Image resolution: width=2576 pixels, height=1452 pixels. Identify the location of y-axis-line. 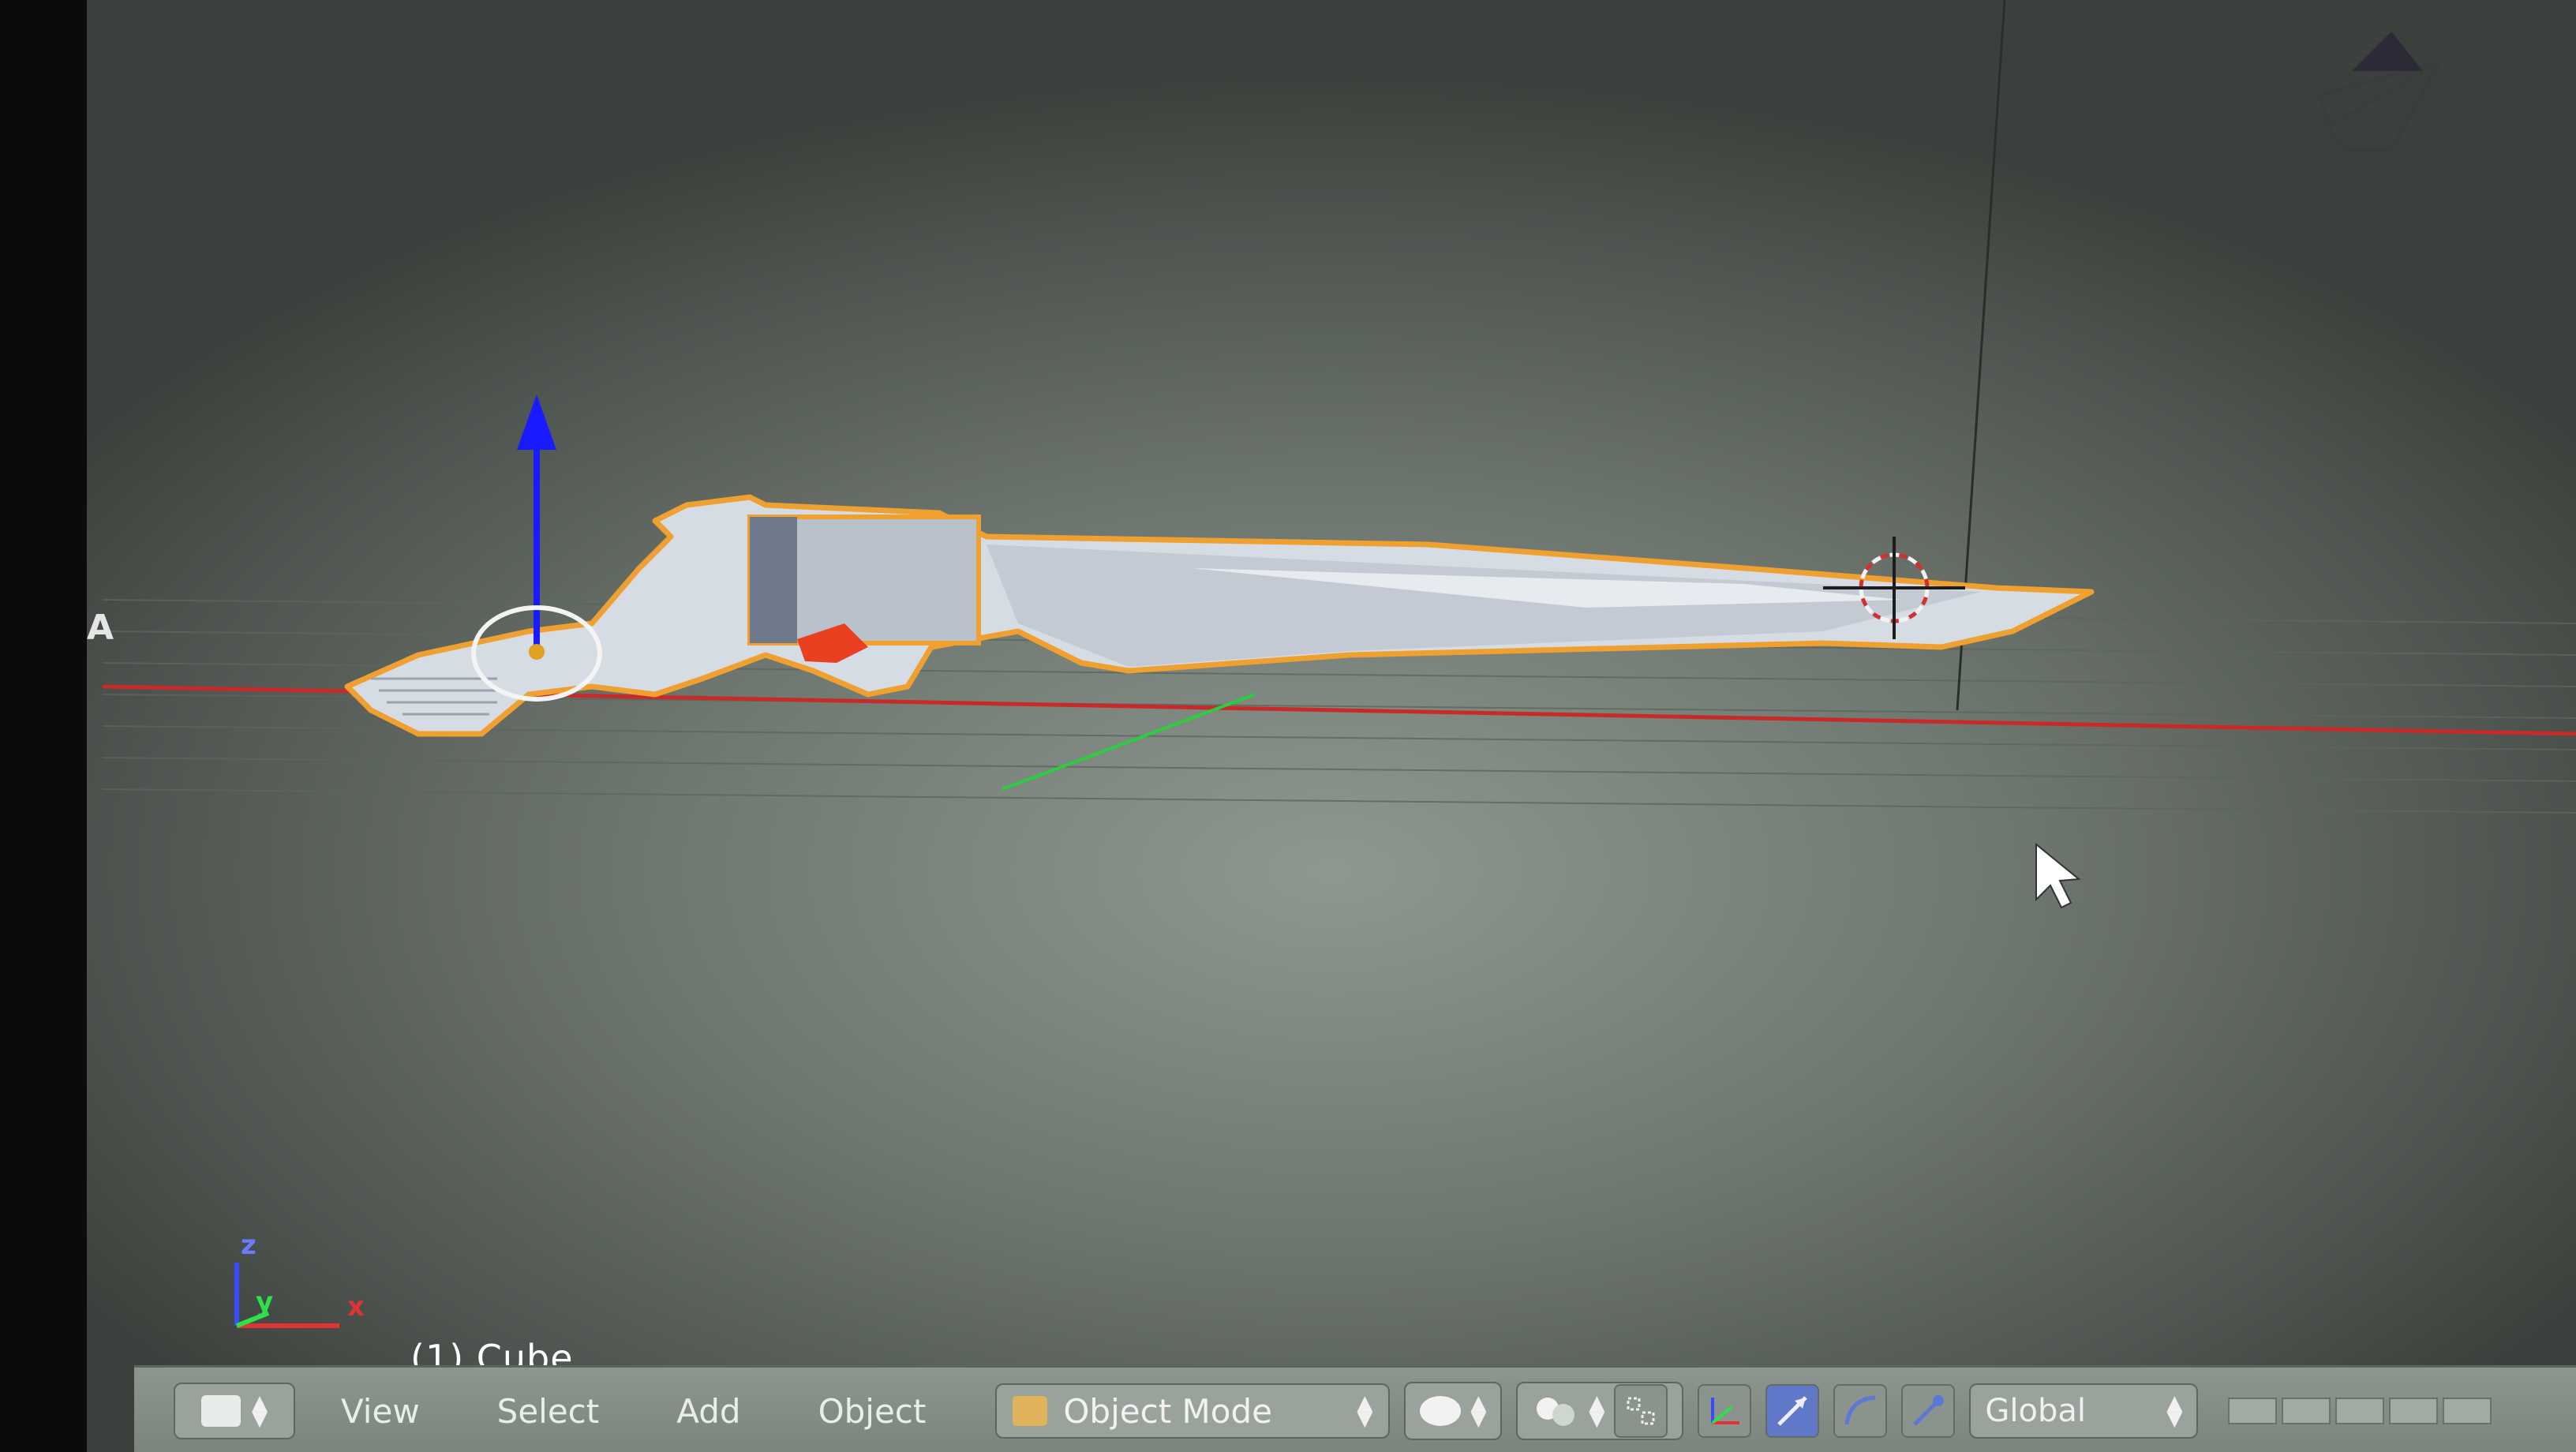
(1129, 742).